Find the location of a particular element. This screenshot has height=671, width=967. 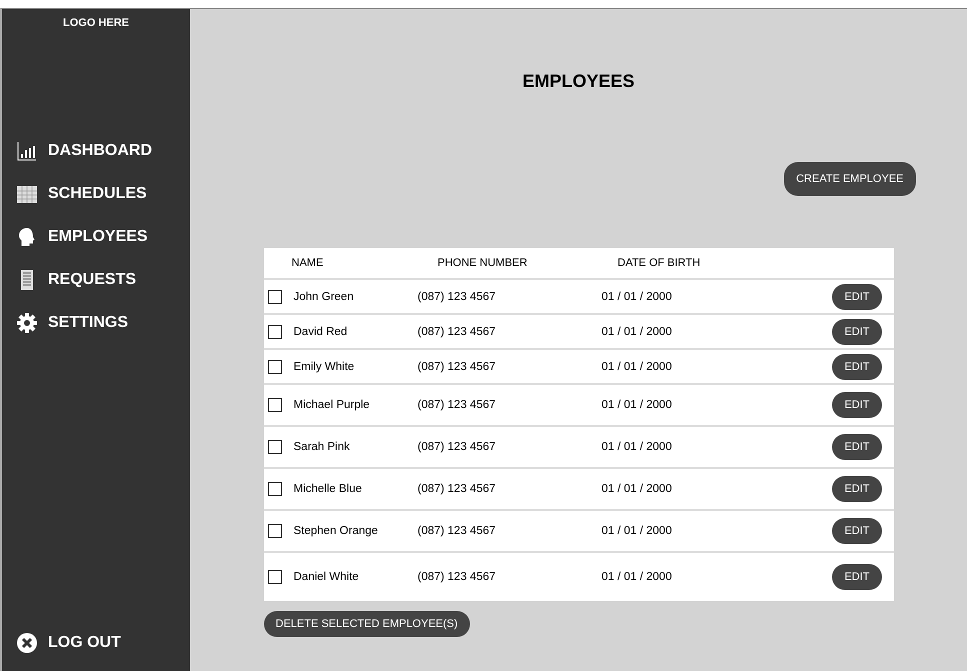

name-cell-text: Stephen Orange is located at coordinates (336, 531).